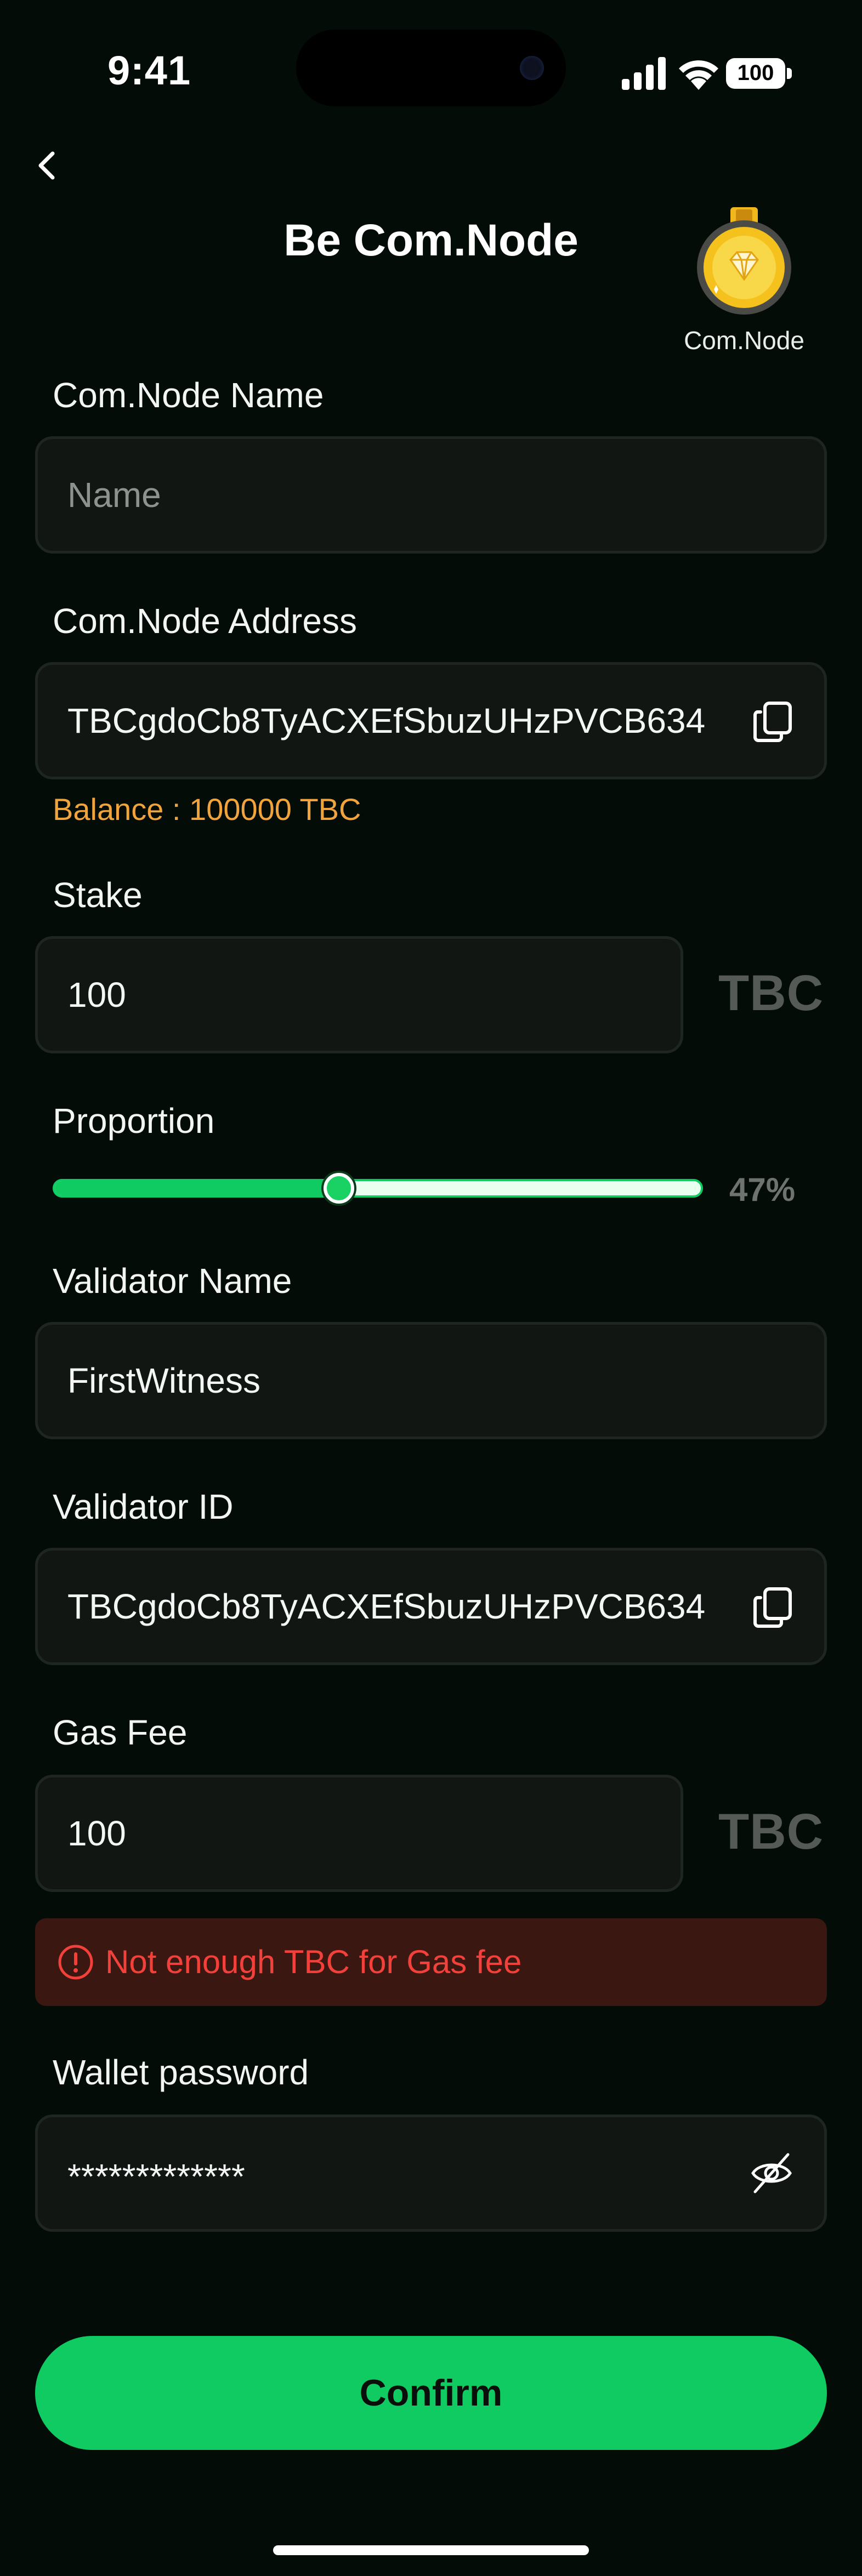 The image size is (862, 2576). Describe the element at coordinates (359, 1833) in the screenshot. I see `gas-fee-input: 100` at that location.